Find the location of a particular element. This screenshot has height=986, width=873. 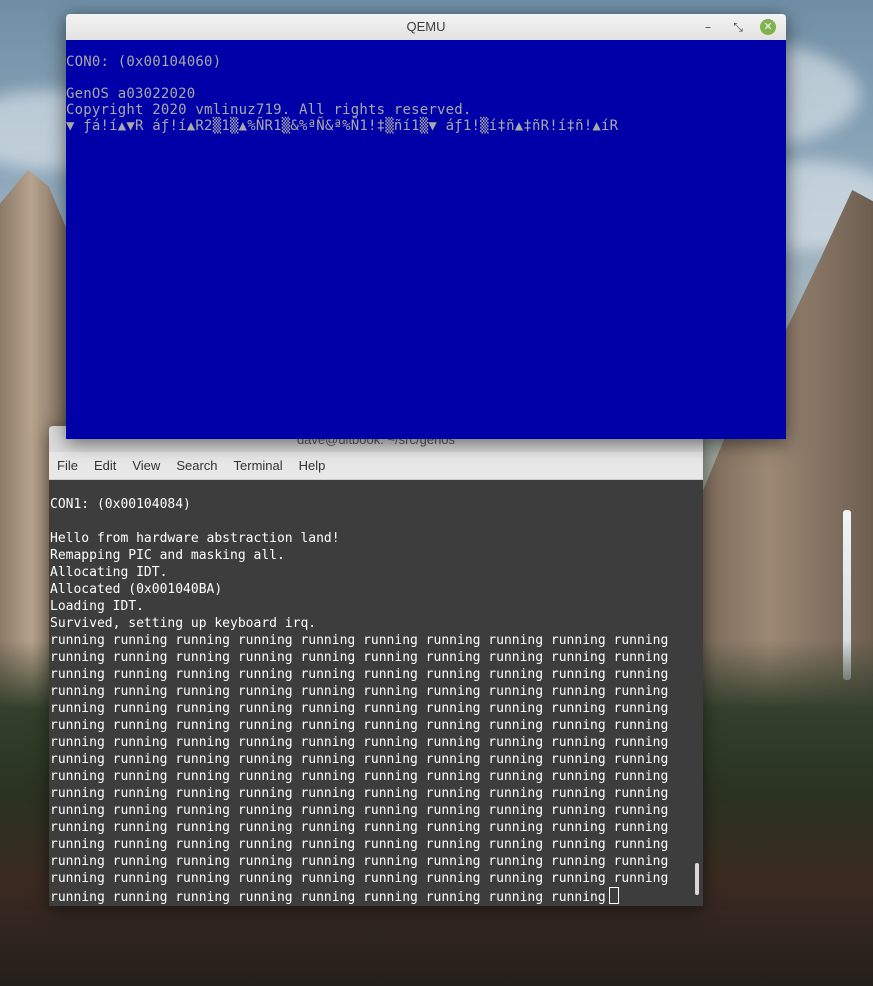

terminal-line: Hello from hardware abstraction land! is located at coordinates (195, 538).